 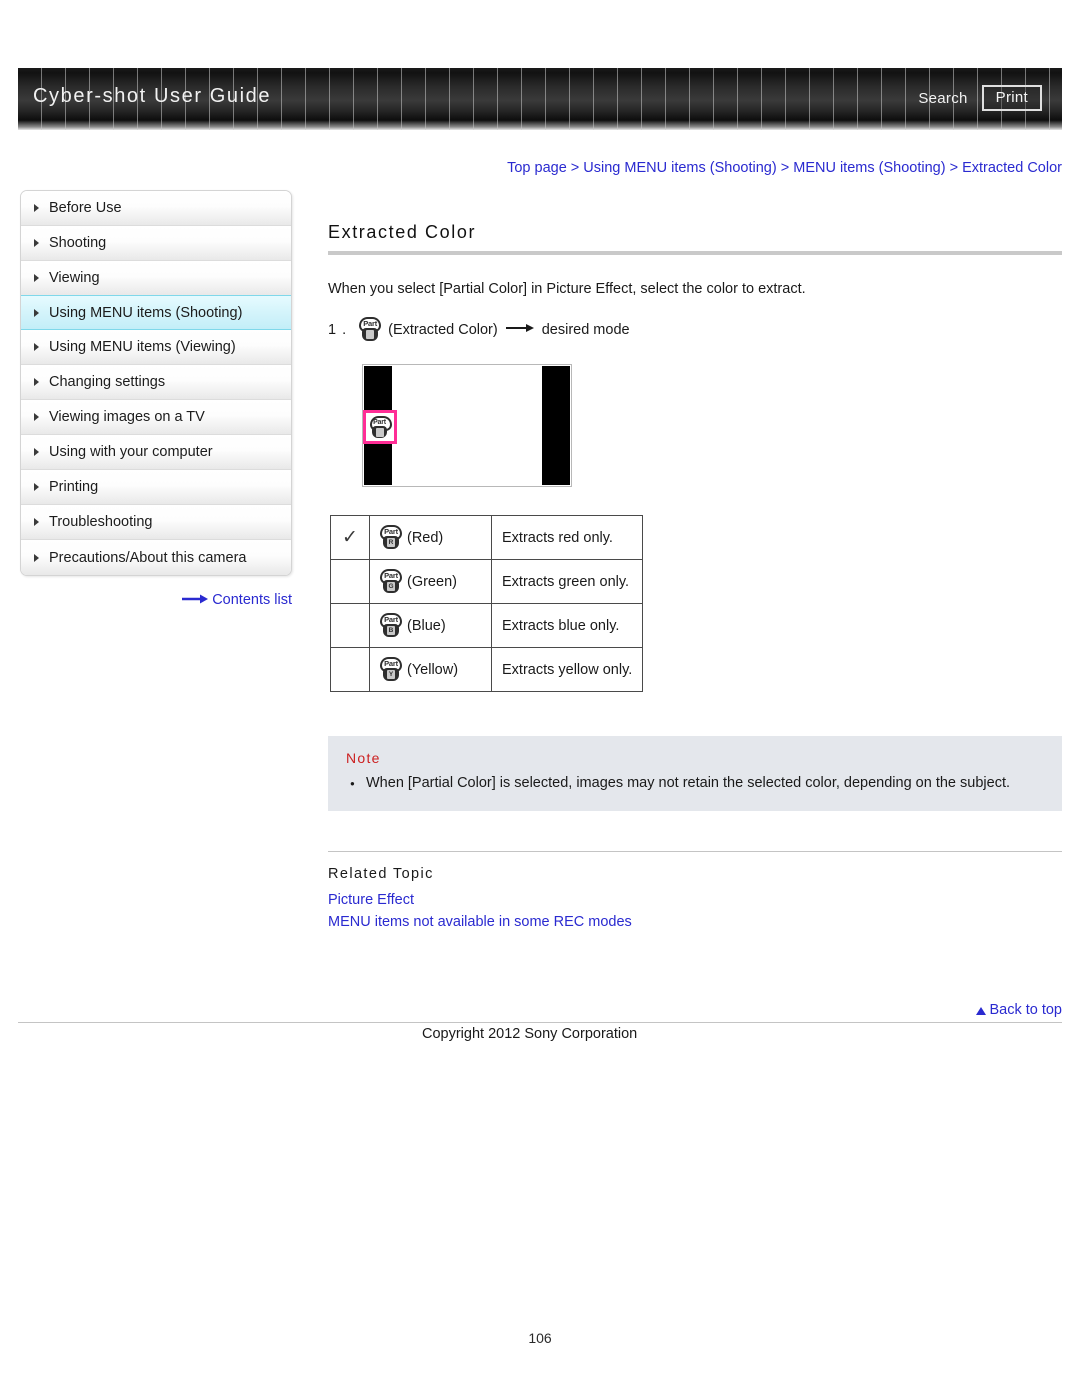 I want to click on row-option-name: (Yellow), so click(x=433, y=669).